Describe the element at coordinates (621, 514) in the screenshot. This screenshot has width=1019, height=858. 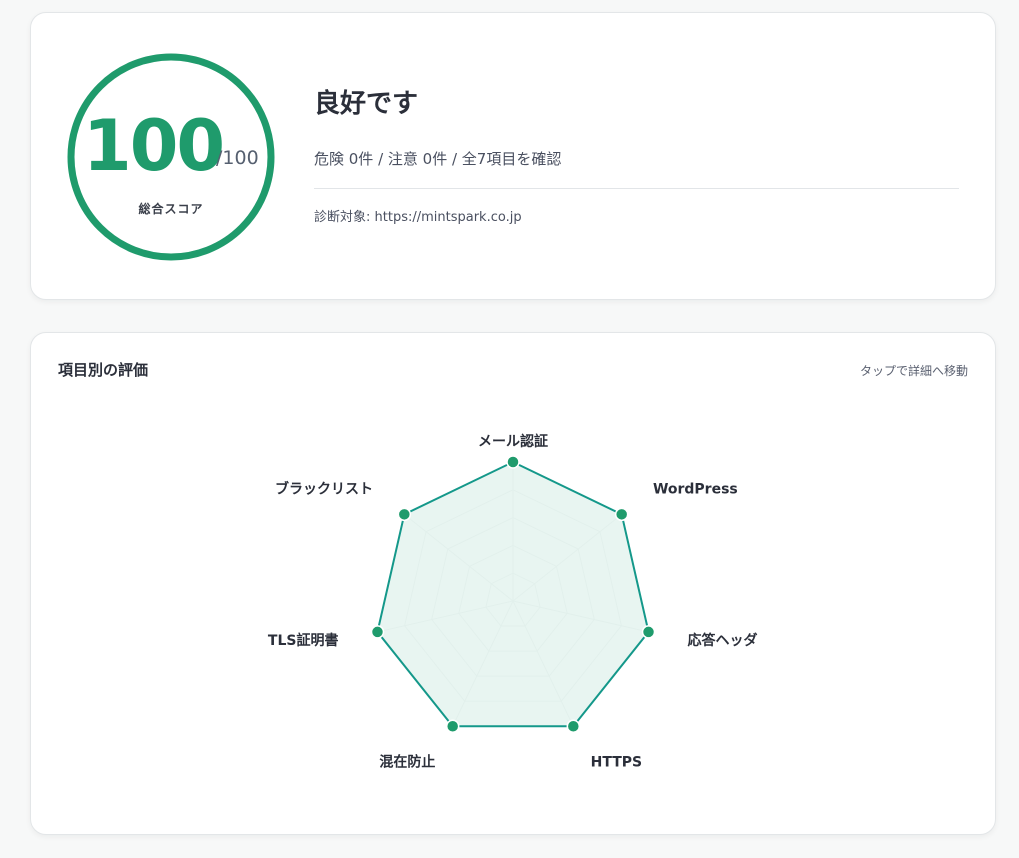
I see `radar-point-wordpress` at that location.